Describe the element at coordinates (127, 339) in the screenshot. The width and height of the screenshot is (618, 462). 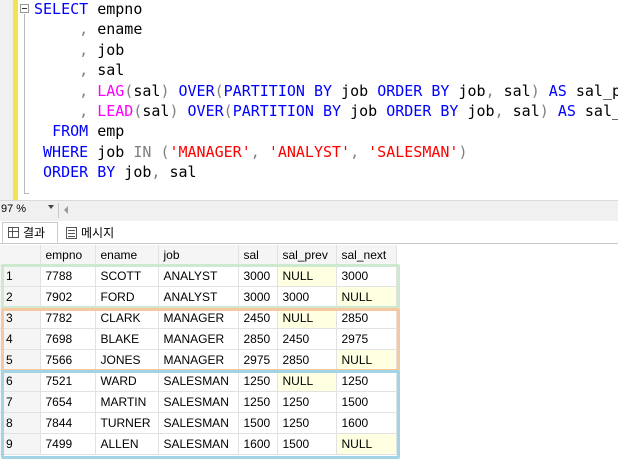
I see `cell-ename: BLAKE` at that location.